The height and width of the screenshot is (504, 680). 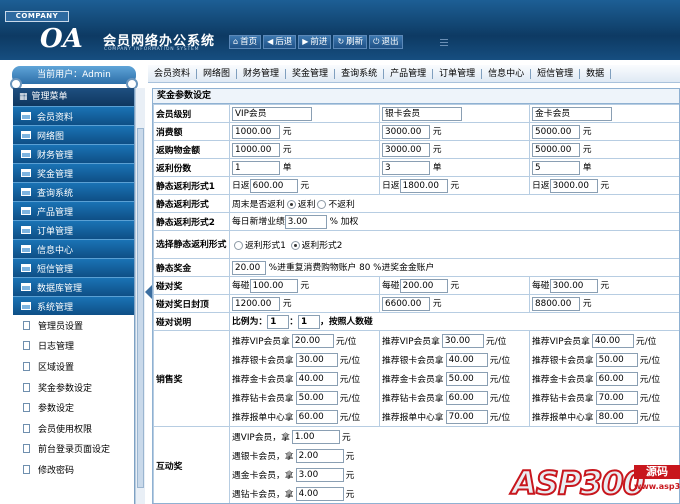 I want to click on static2-input: 3.00, so click(x=305, y=221).